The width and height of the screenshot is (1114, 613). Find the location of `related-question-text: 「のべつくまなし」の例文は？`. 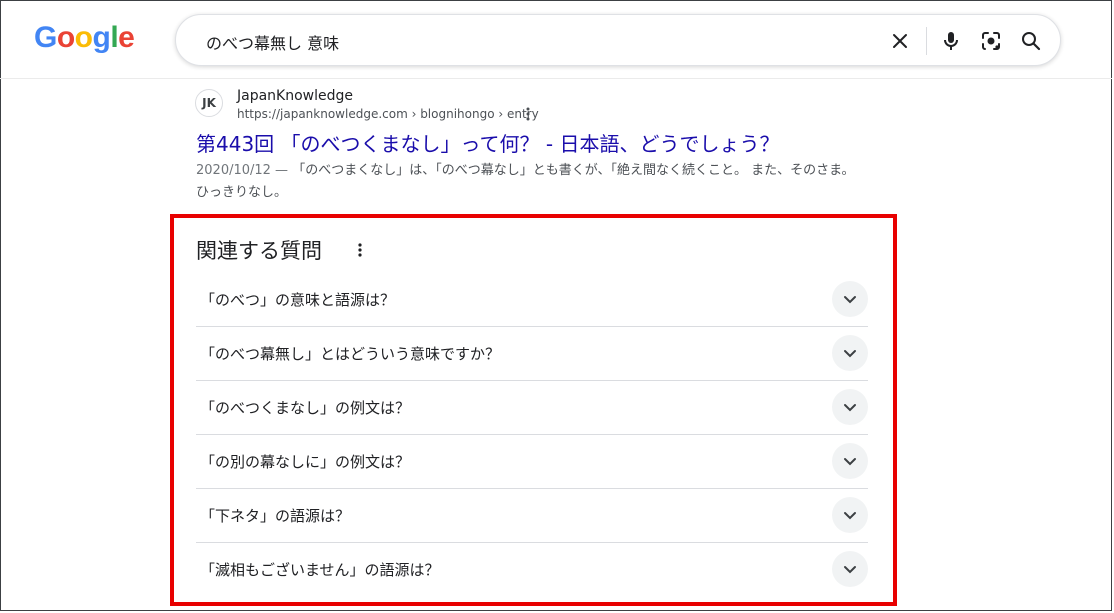

related-question-text: 「のべつくまなし」の例文は？ is located at coordinates (305, 408).